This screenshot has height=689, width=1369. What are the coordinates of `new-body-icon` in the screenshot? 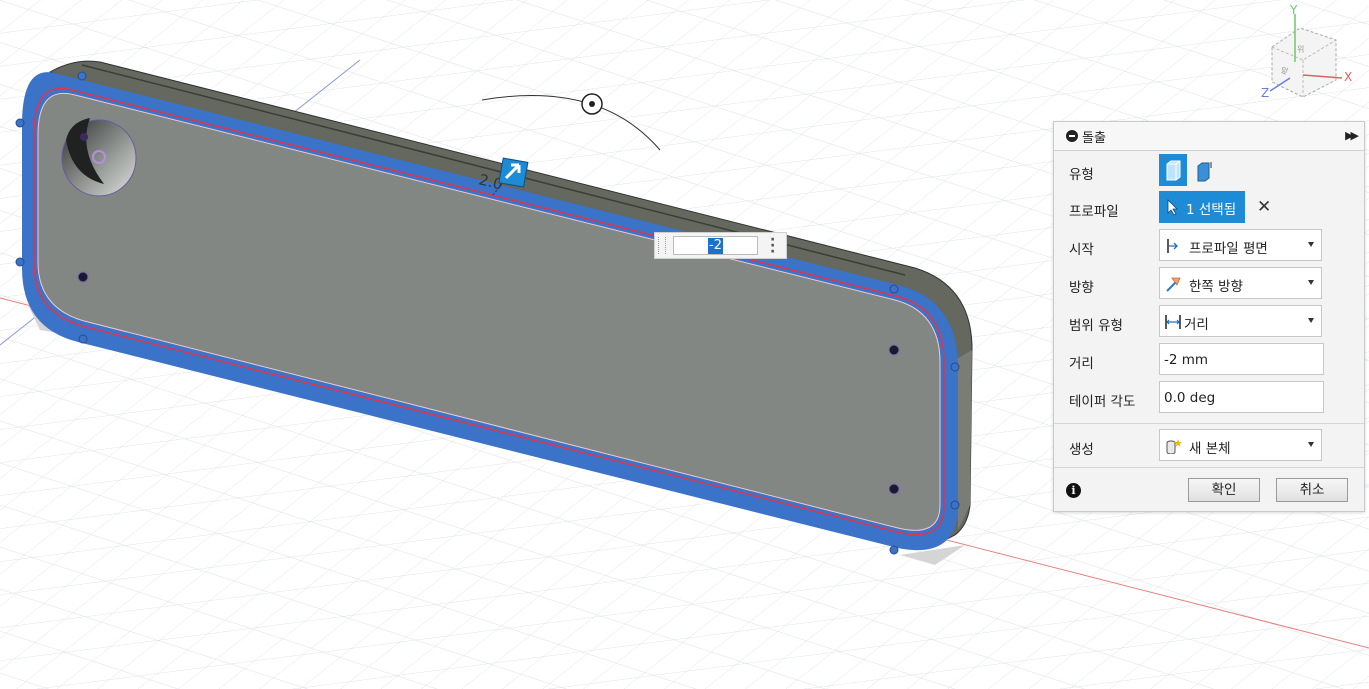 It's located at (1174, 446).